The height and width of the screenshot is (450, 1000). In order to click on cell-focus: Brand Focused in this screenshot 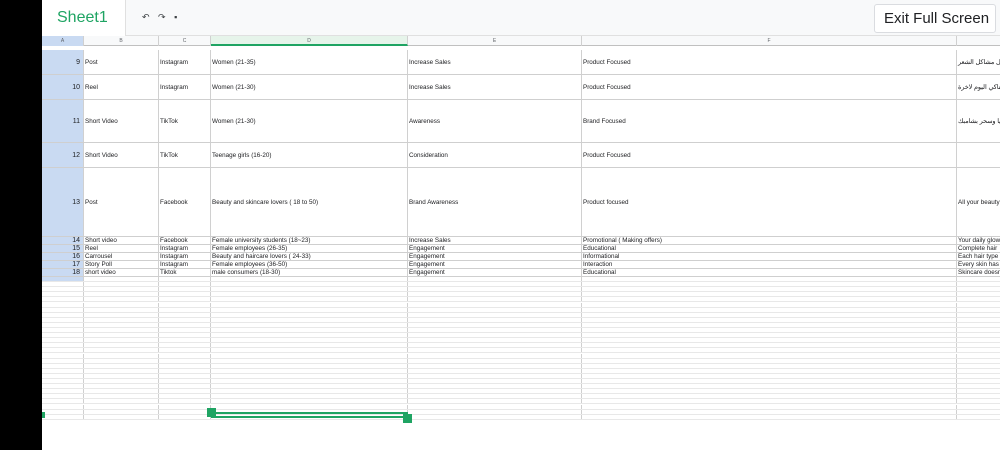, I will do `click(769, 121)`.